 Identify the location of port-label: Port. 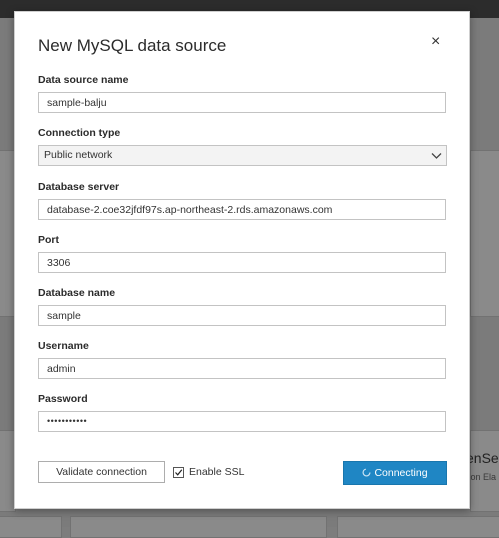
(48, 240).